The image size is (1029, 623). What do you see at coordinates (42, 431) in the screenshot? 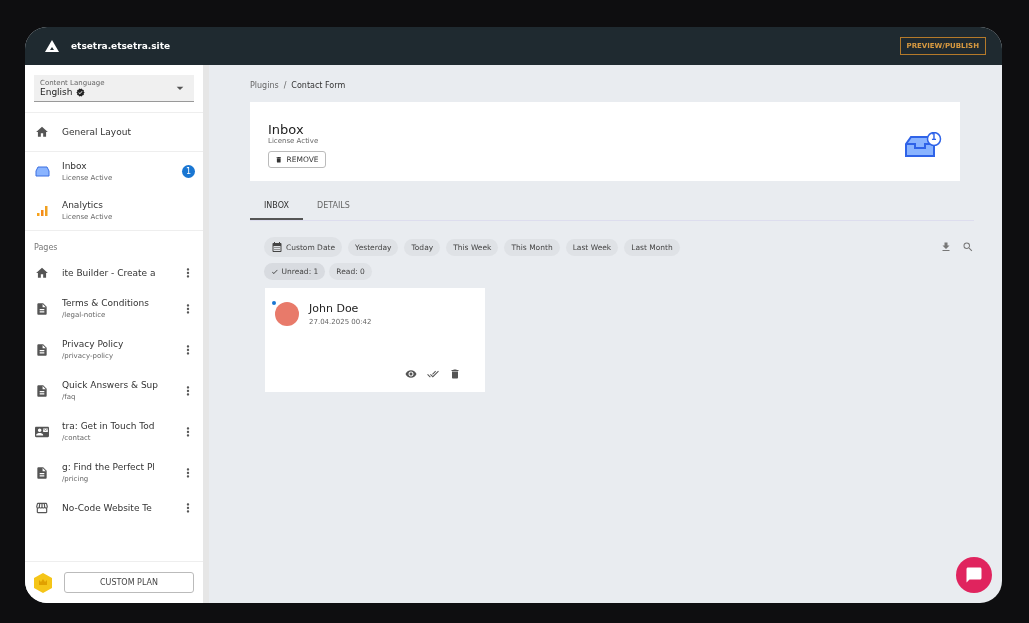
I see `contact-card-icon` at bounding box center [42, 431].